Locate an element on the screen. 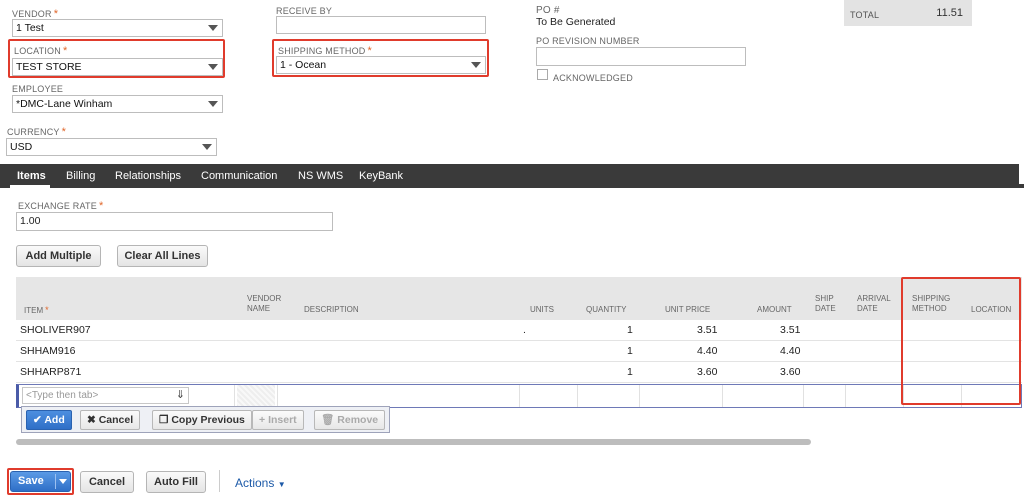 The height and width of the screenshot is (498, 1024). columns-highlight is located at coordinates (961, 341).